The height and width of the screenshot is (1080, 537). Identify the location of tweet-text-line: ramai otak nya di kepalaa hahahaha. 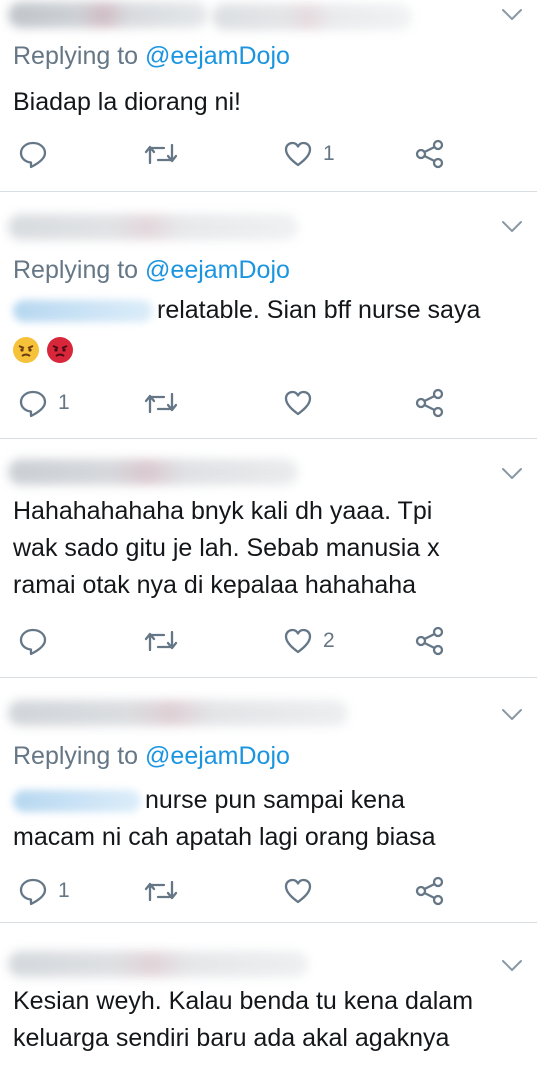
(215, 585).